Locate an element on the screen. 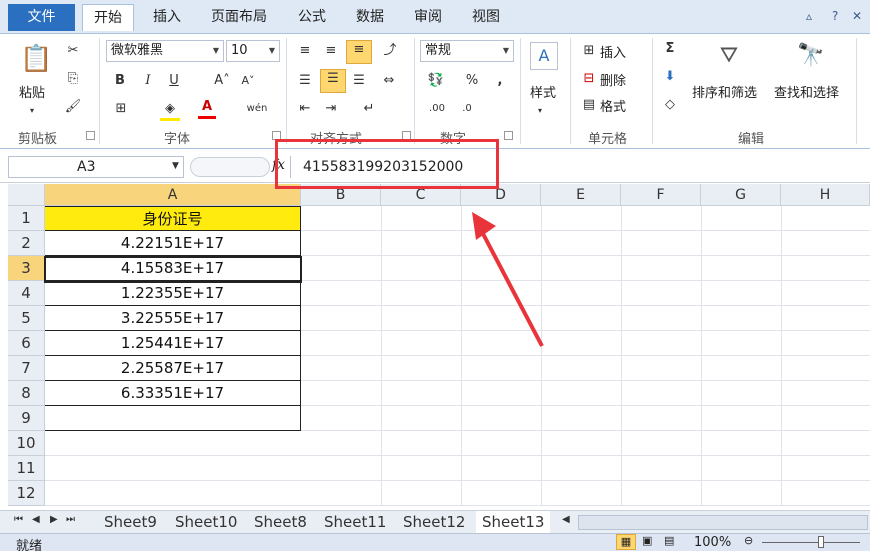 This screenshot has height=554, width=870. copy-icon: ⎘ is located at coordinates (73, 79).